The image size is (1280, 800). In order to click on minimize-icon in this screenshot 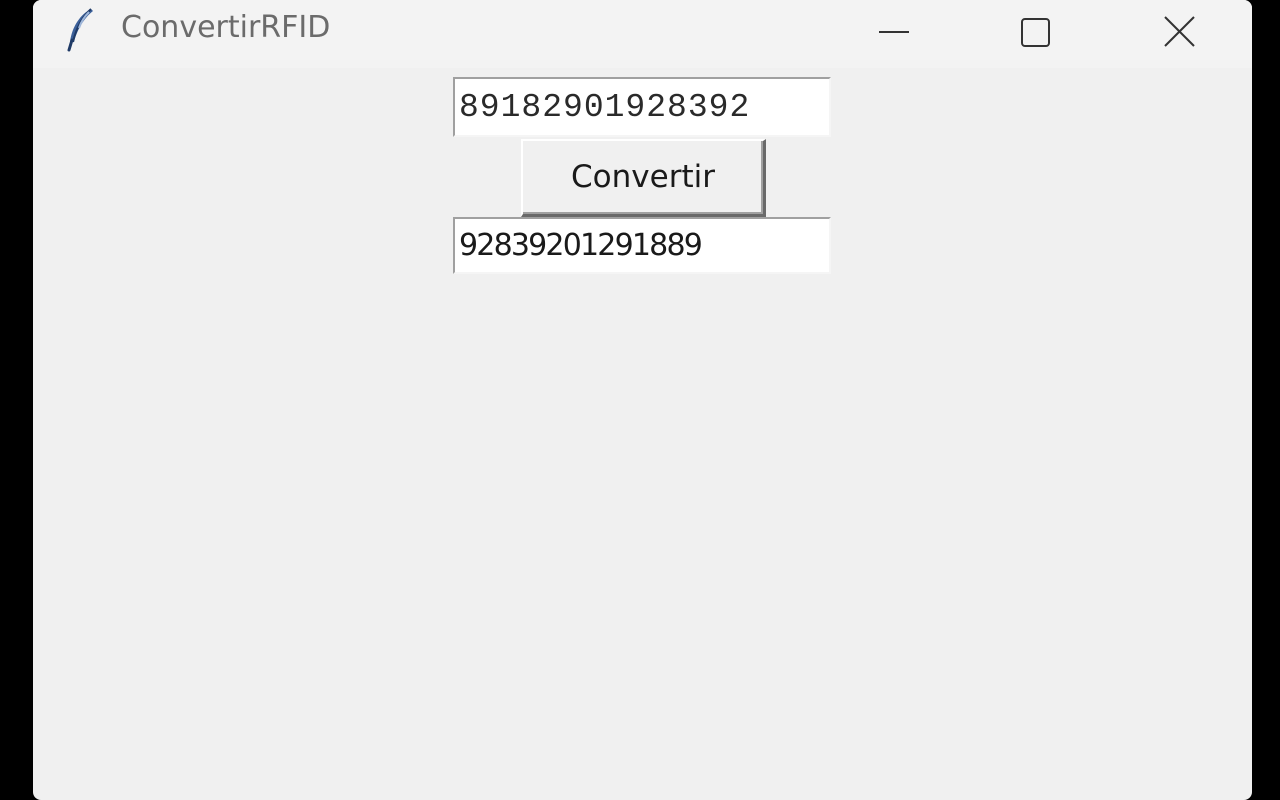, I will do `click(894, 32)`.